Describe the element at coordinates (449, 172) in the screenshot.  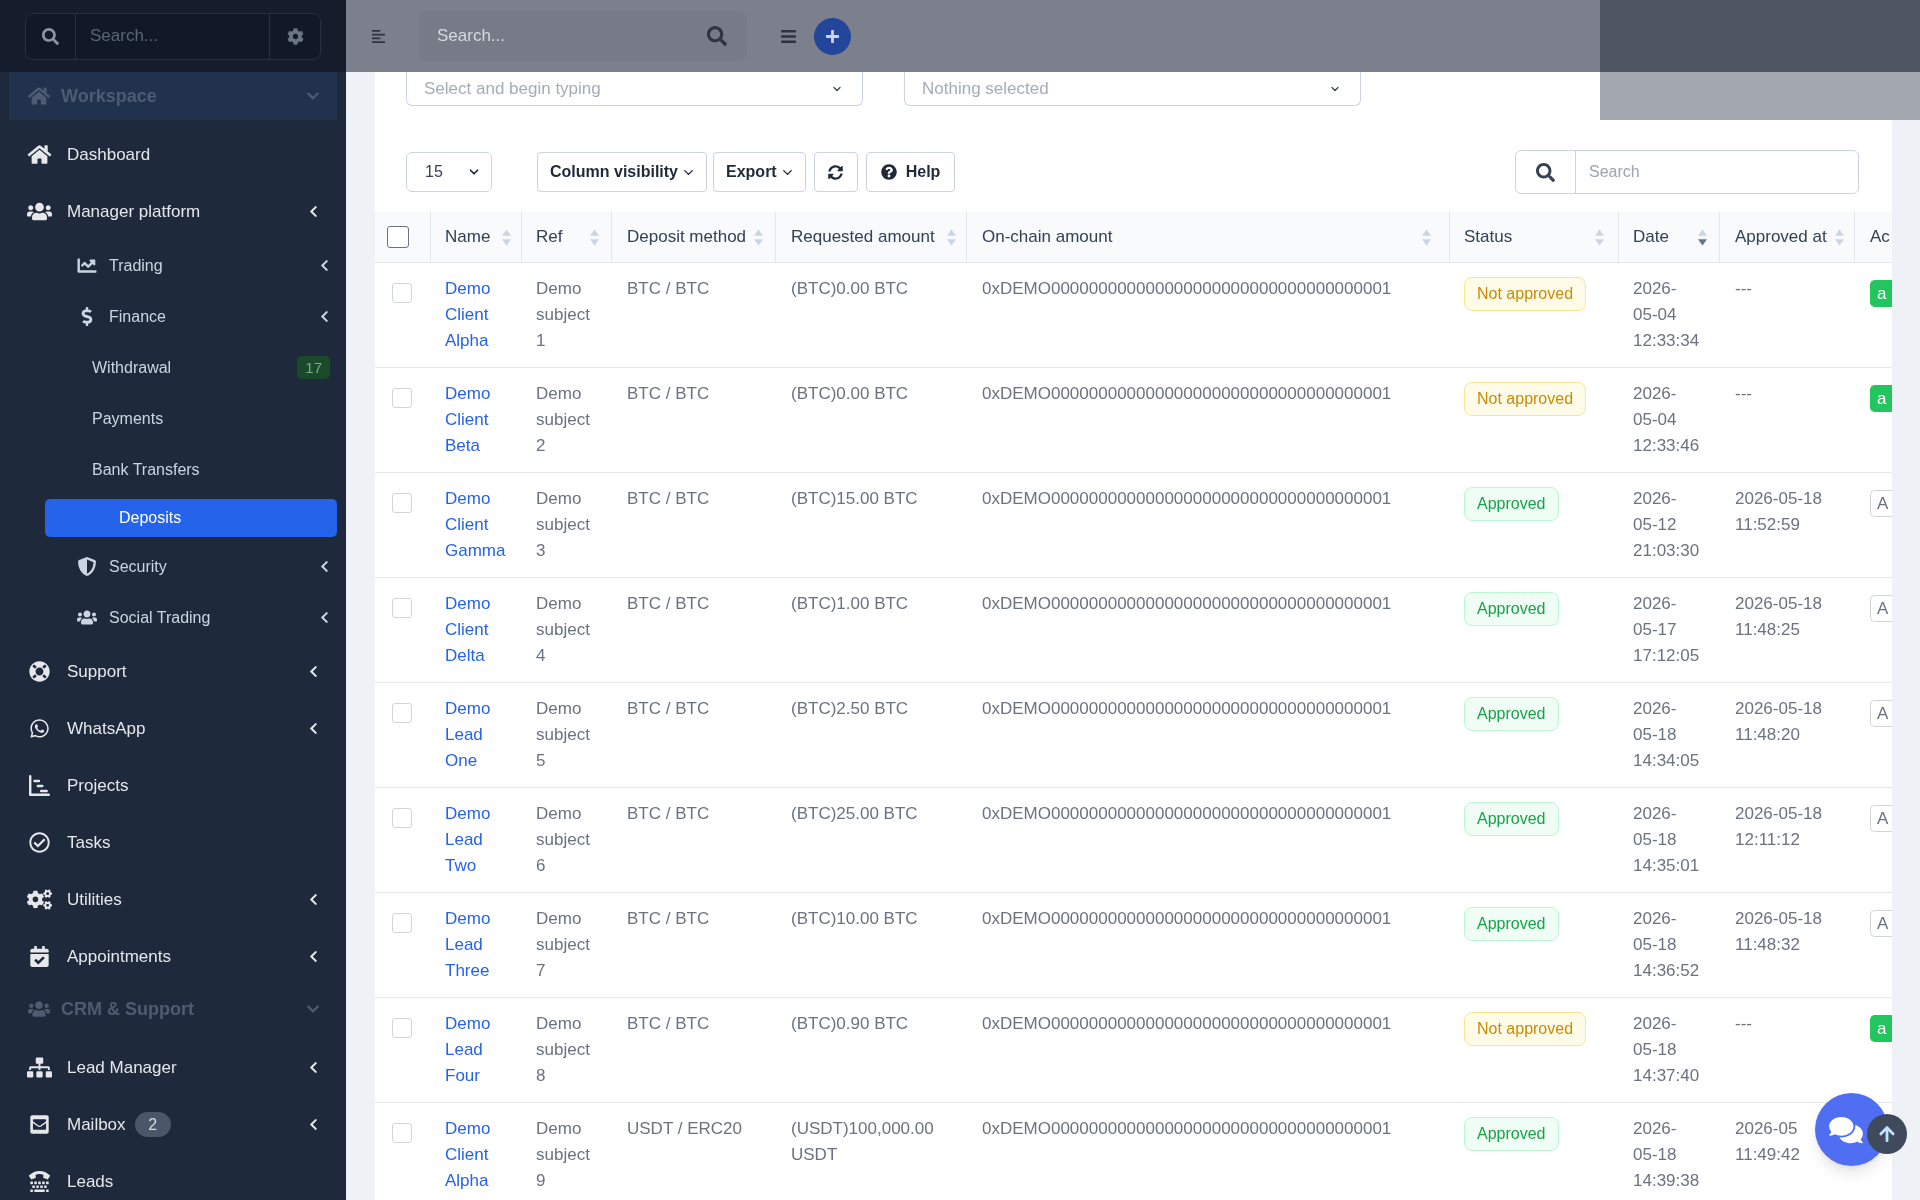
I see `page-length-select: 15` at that location.